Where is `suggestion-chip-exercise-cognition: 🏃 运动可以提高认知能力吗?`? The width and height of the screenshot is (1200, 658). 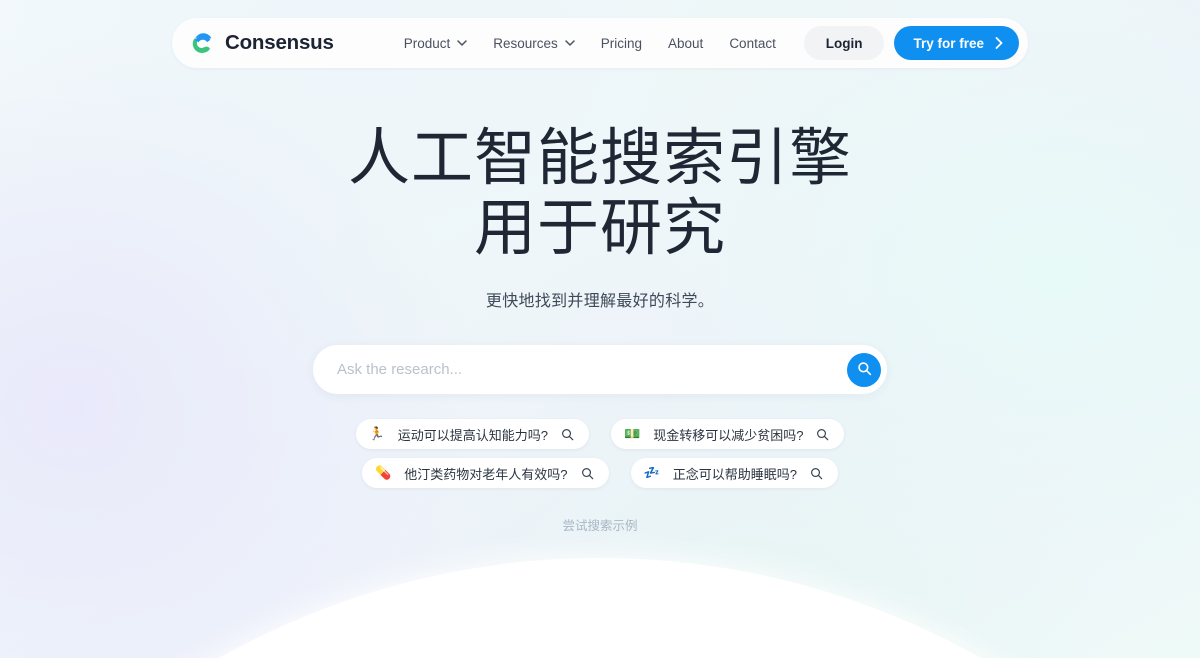 suggestion-chip-exercise-cognition: 🏃 运动可以提高认知能力吗? is located at coordinates (472, 434).